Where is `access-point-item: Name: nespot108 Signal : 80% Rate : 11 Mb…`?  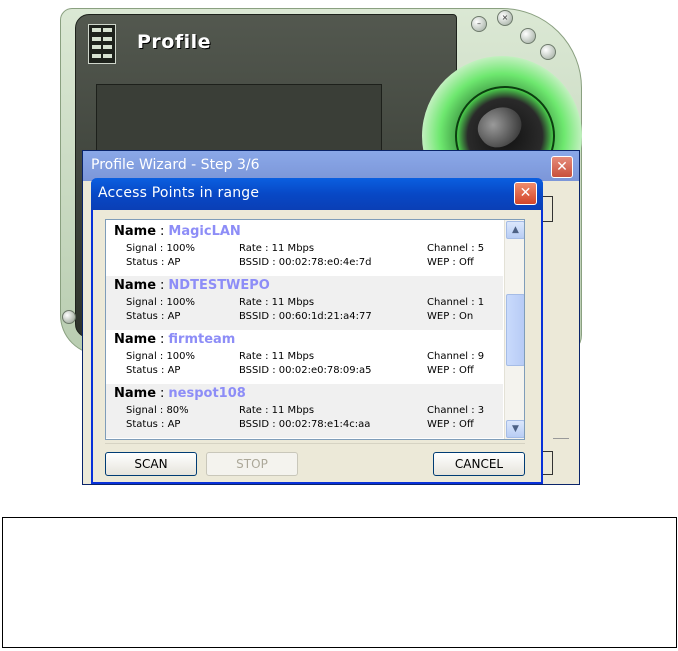
access-point-item: Name: nespot108 Signal : 80% Rate : 11 Mb… is located at coordinates (304, 411).